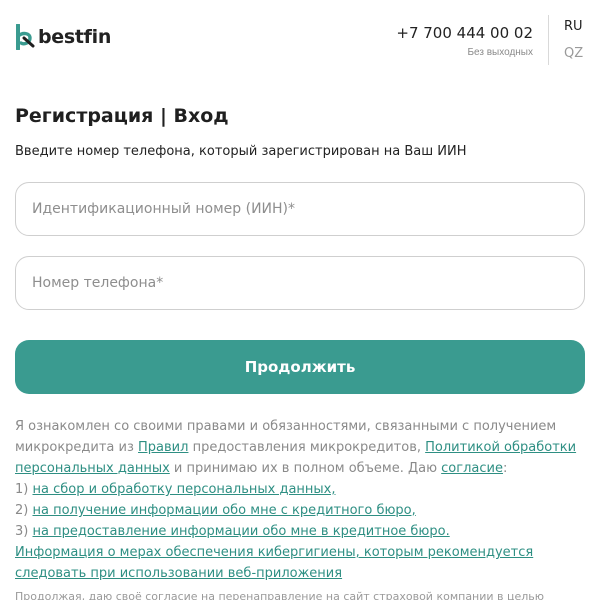 This screenshot has height=600, width=600. Describe the element at coordinates (300, 367) in the screenshot. I see `continue-button: Продолжить` at that location.